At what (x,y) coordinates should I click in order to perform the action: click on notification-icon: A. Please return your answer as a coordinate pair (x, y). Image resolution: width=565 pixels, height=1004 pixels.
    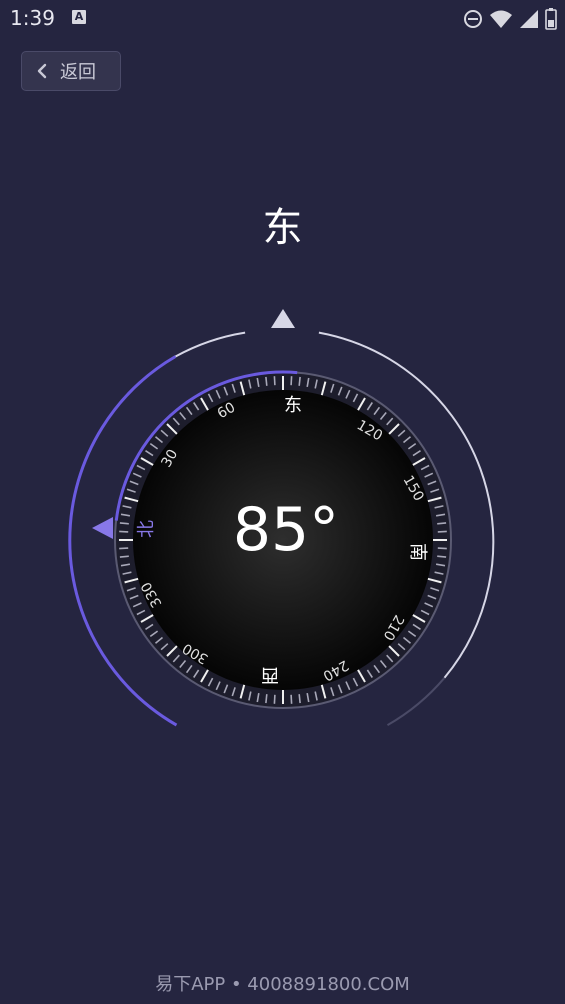
    Looking at the image, I should click on (79, 17).